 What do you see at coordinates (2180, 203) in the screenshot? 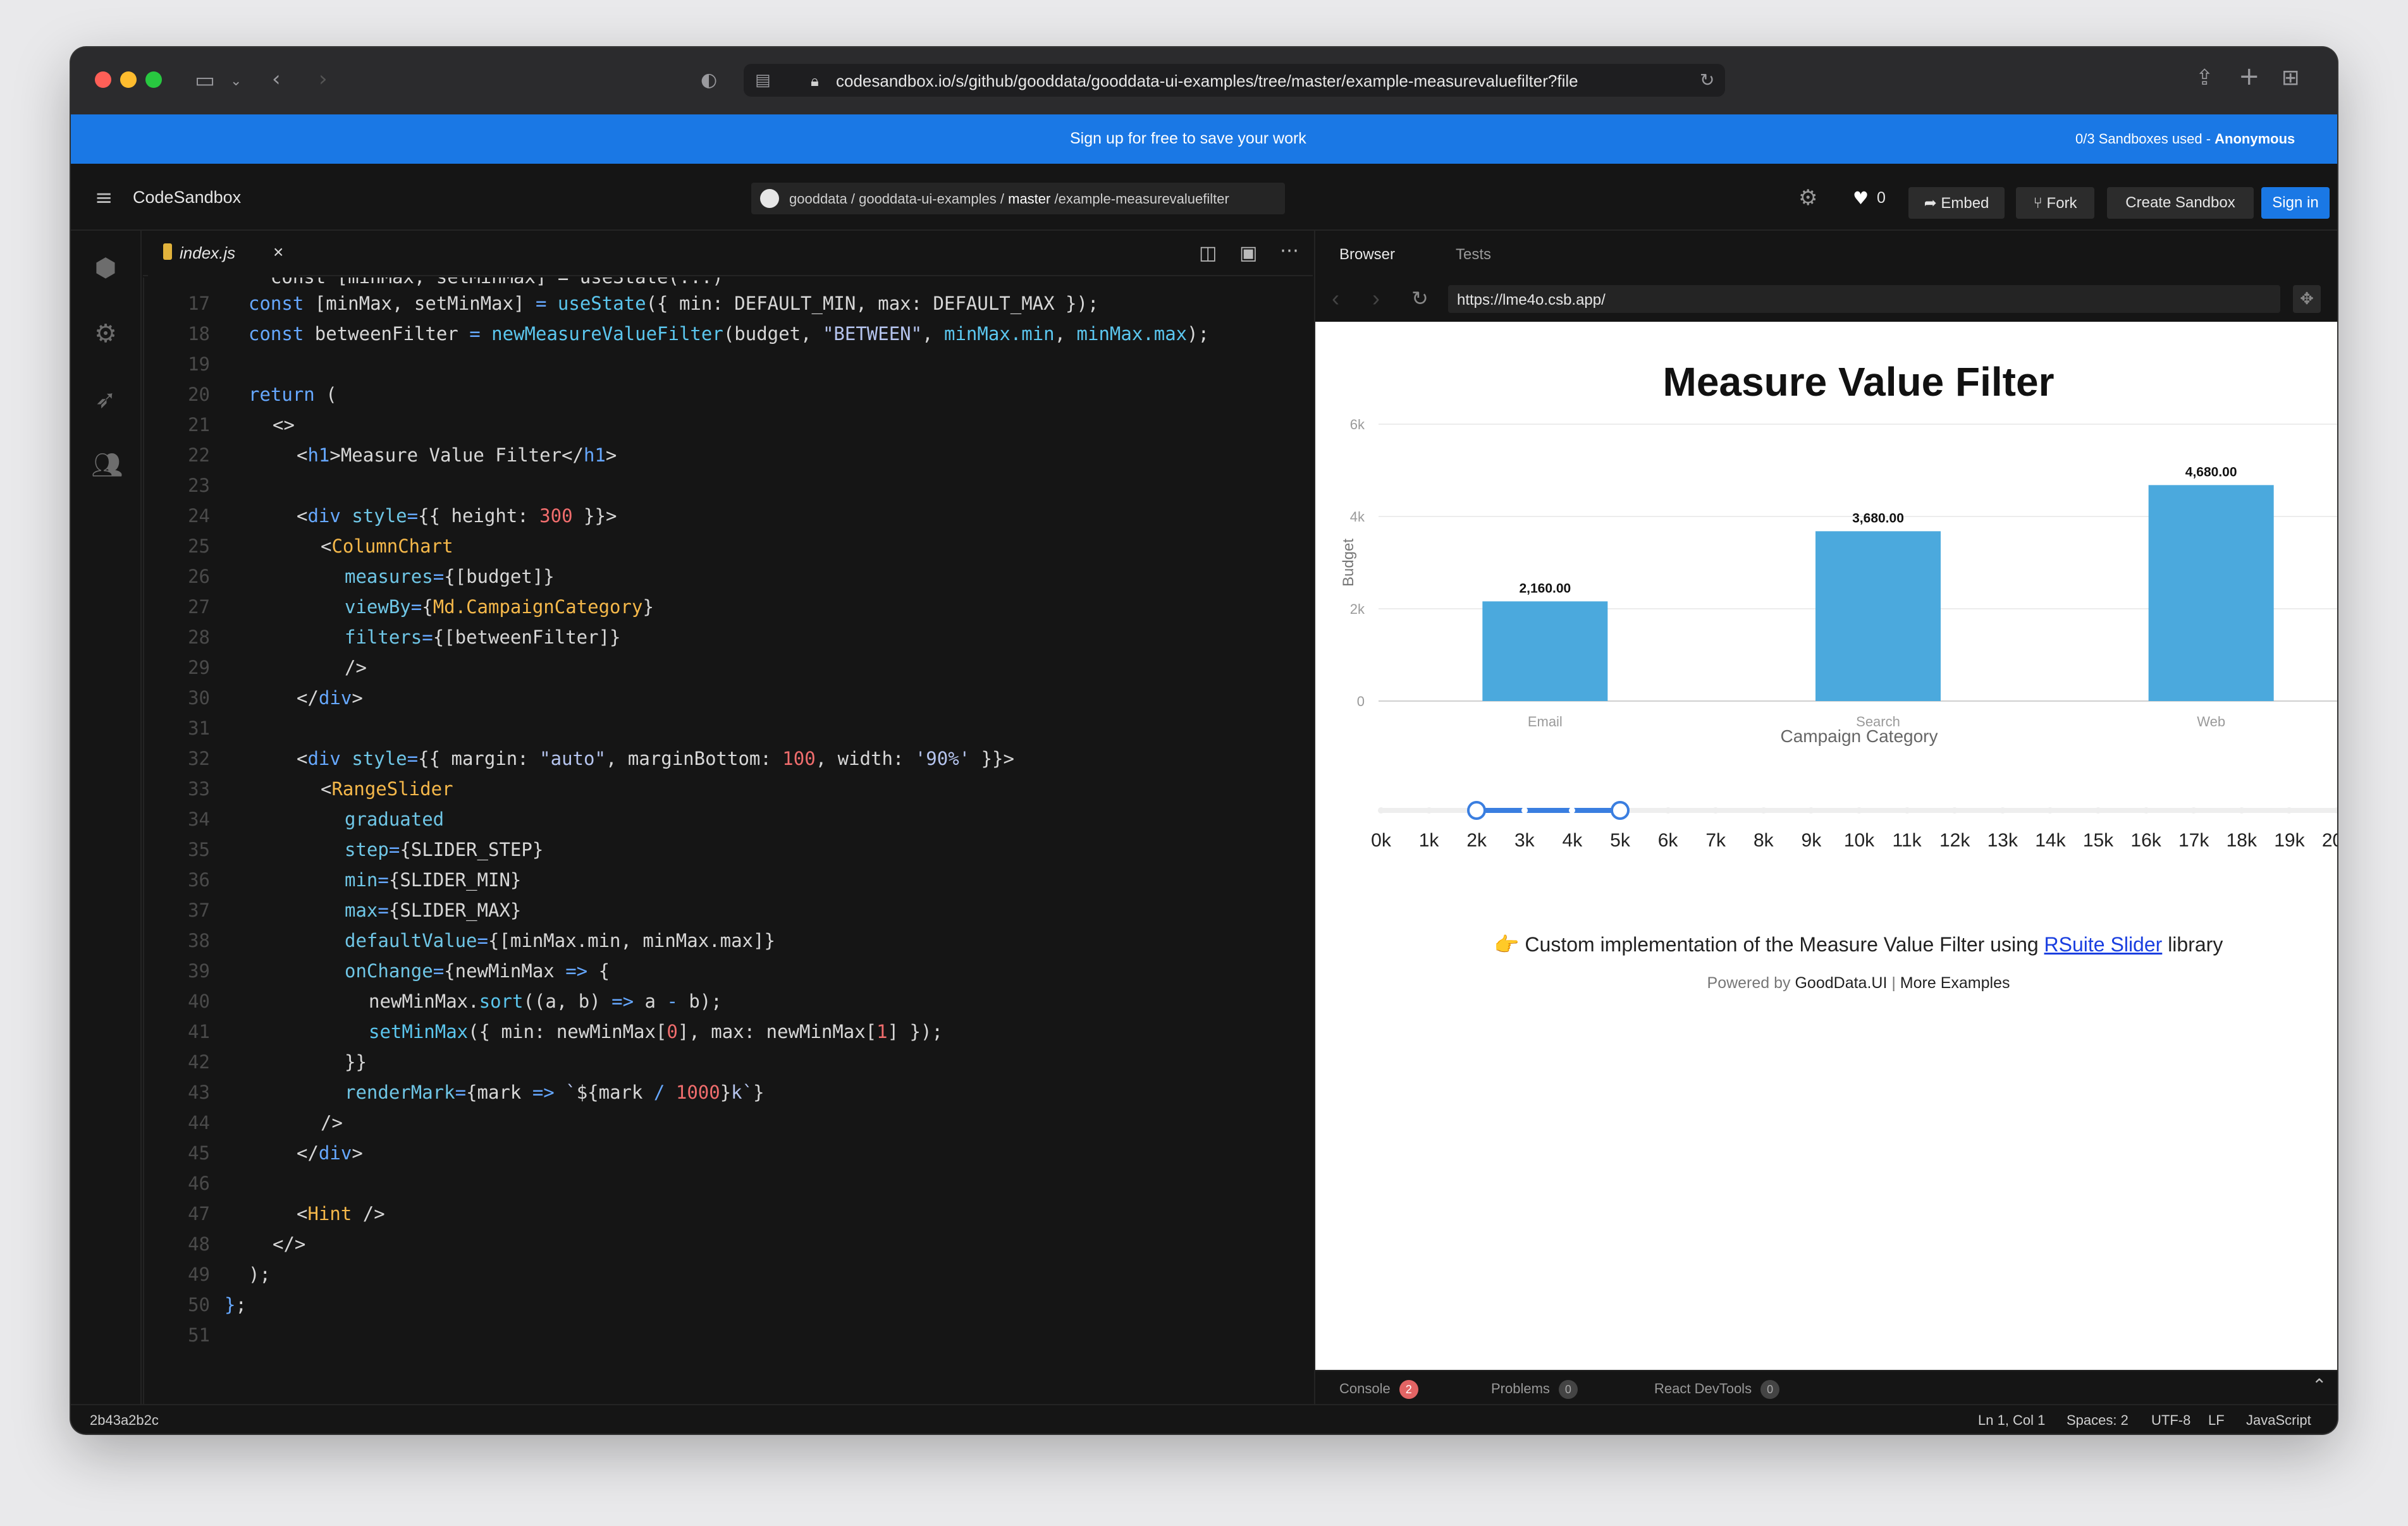
I see `create-sandbox-button: Create Sandbox` at bounding box center [2180, 203].